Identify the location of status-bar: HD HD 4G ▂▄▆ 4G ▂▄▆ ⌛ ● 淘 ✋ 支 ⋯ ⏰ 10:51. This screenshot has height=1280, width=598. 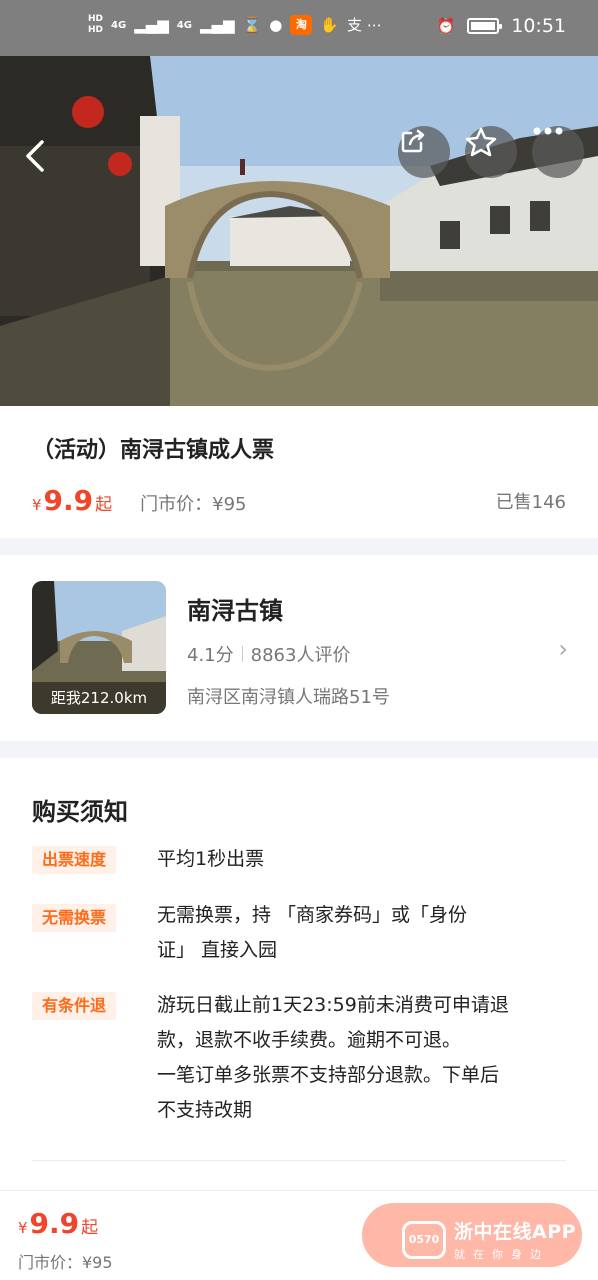
(299, 28).